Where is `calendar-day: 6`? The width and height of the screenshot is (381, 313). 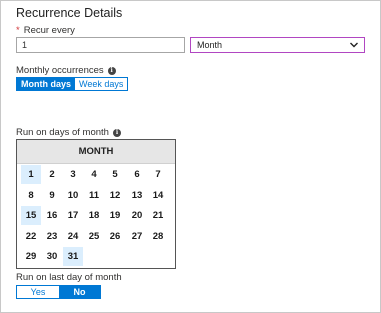
calendar-day: 6 is located at coordinates (137, 174).